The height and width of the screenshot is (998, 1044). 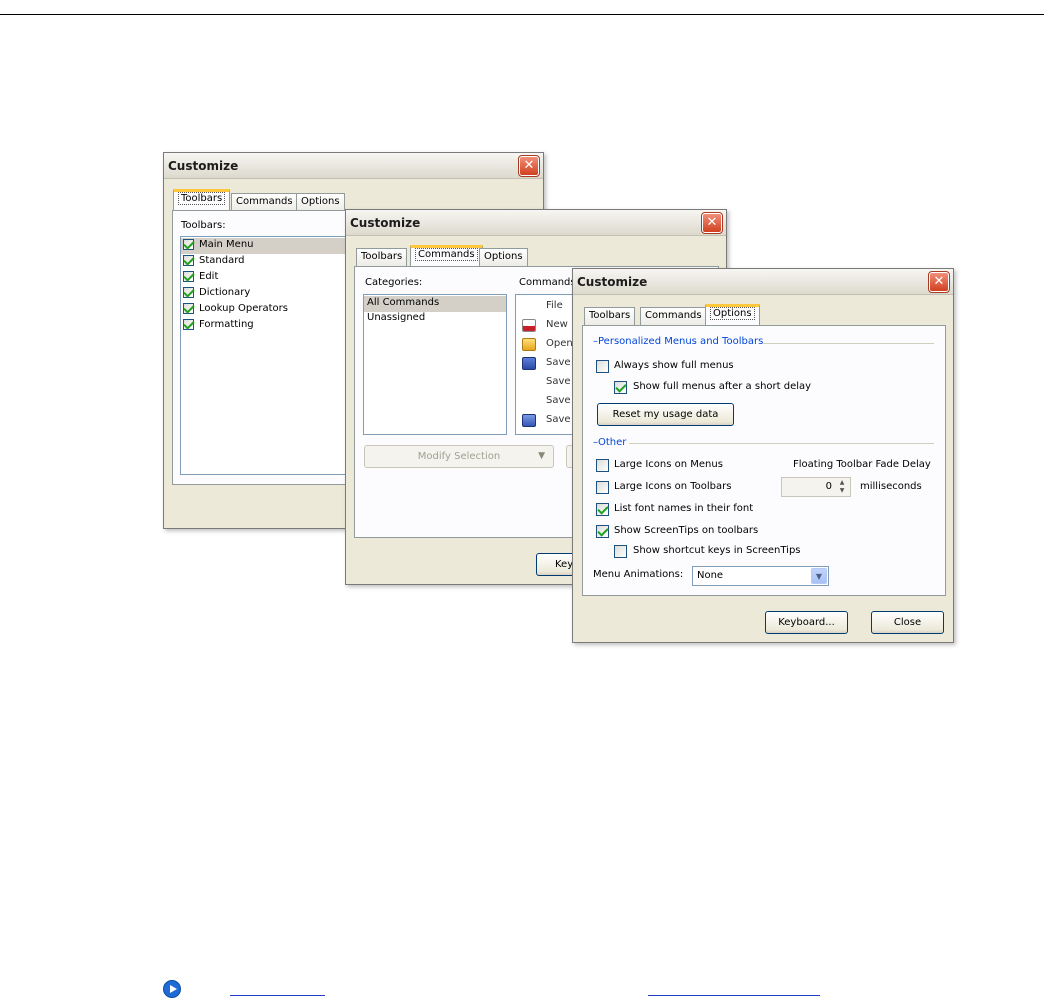 I want to click on list-item: Unassigned, so click(x=435, y=320).